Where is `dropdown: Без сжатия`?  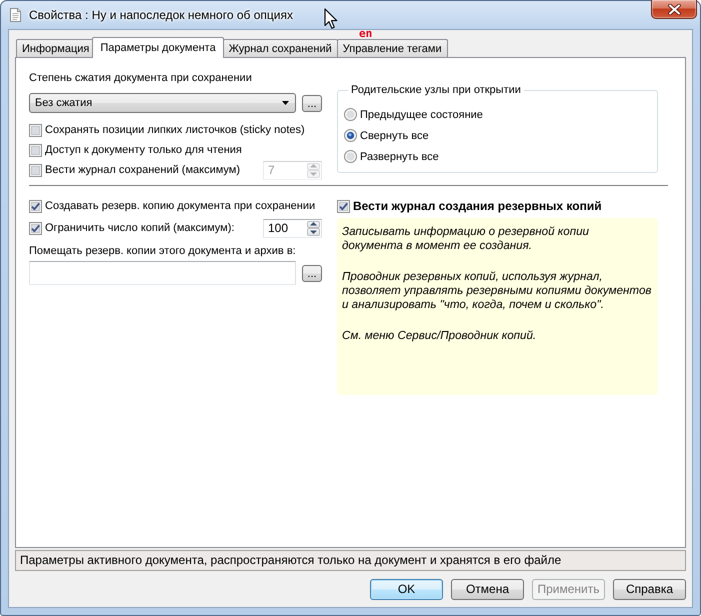
dropdown: Без сжатия is located at coordinates (162, 103).